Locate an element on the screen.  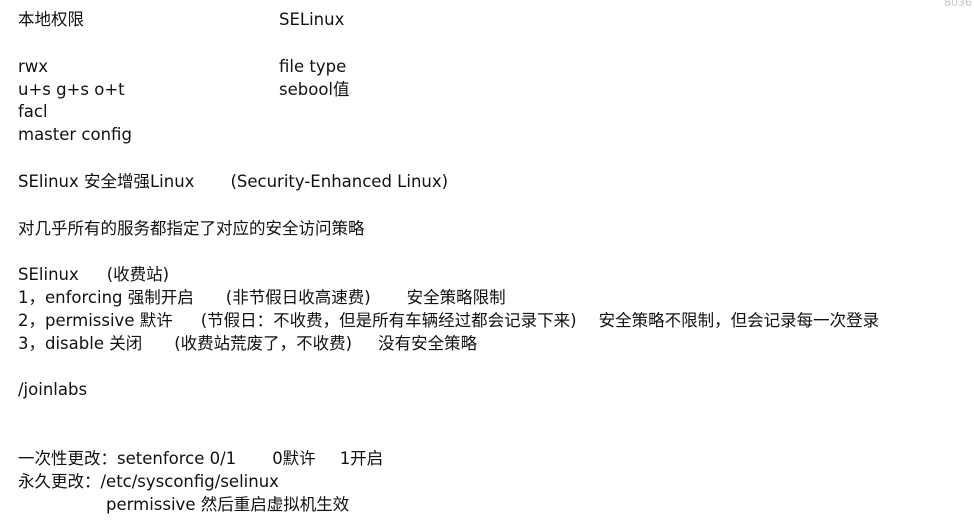
selinux-item: file type is located at coordinates (313, 66).